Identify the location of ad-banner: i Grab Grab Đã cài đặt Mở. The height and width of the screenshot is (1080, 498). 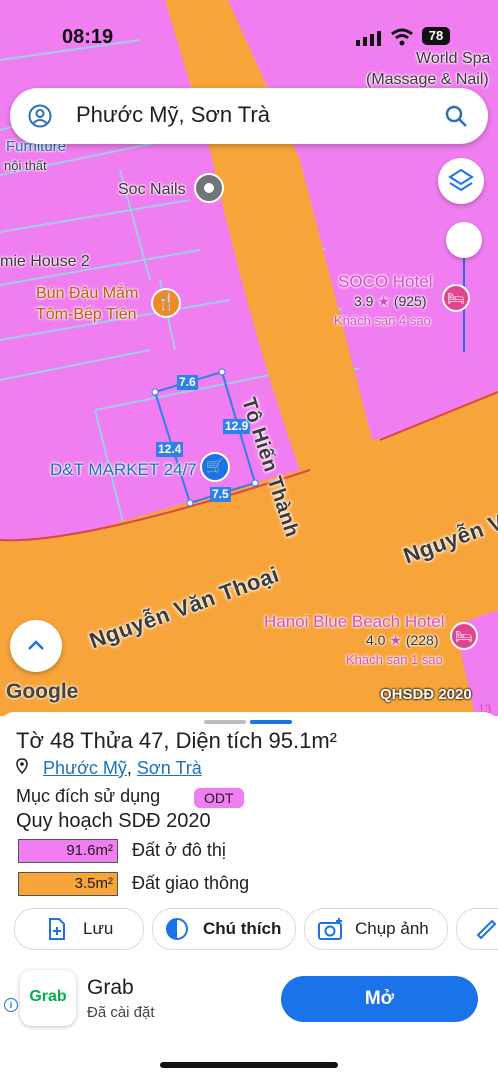
(249, 1001).